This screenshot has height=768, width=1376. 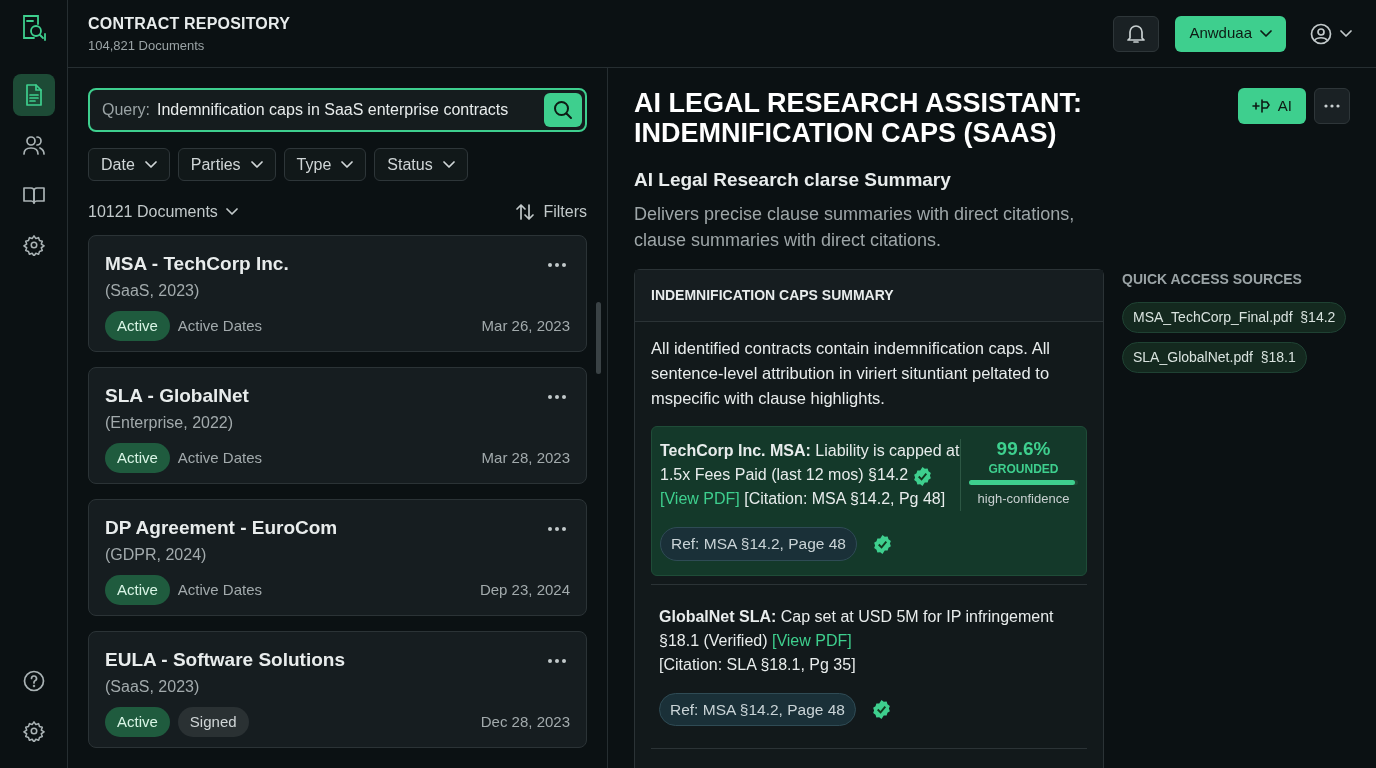 I want to click on grounded-label: GROUNDED, so click(x=1023, y=470).